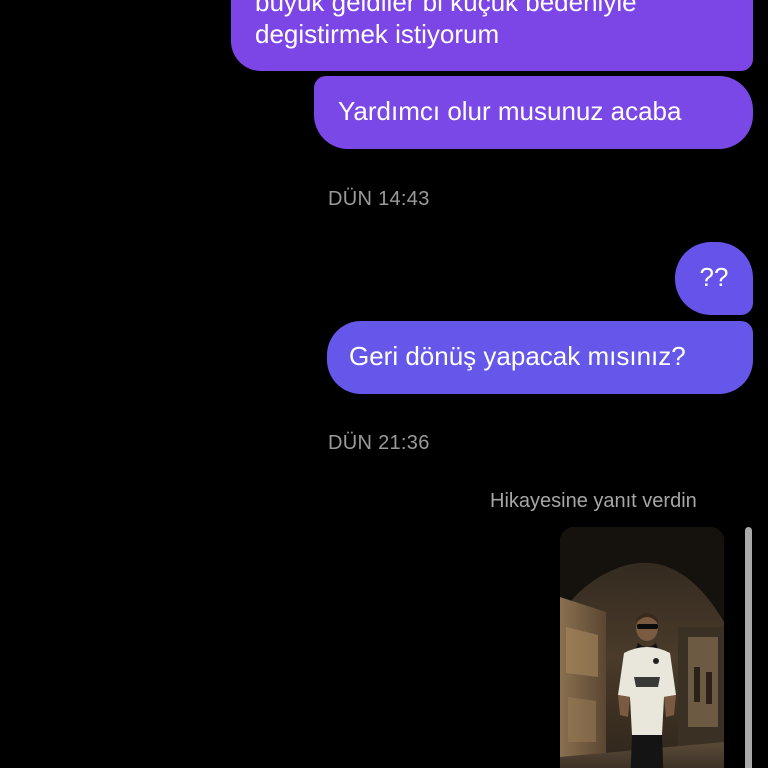 This screenshot has width=768, height=768. Describe the element at coordinates (446, 8) in the screenshot. I see `message-text-line: büyük geldiler bi küçük bedeniyle` at that location.